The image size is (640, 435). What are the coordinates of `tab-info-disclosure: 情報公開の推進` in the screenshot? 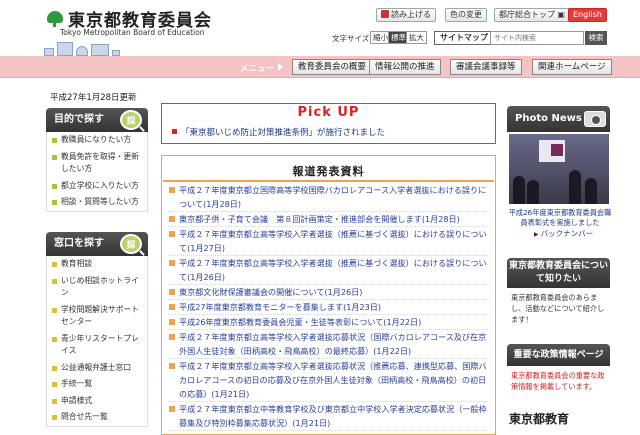 It's located at (405, 67).